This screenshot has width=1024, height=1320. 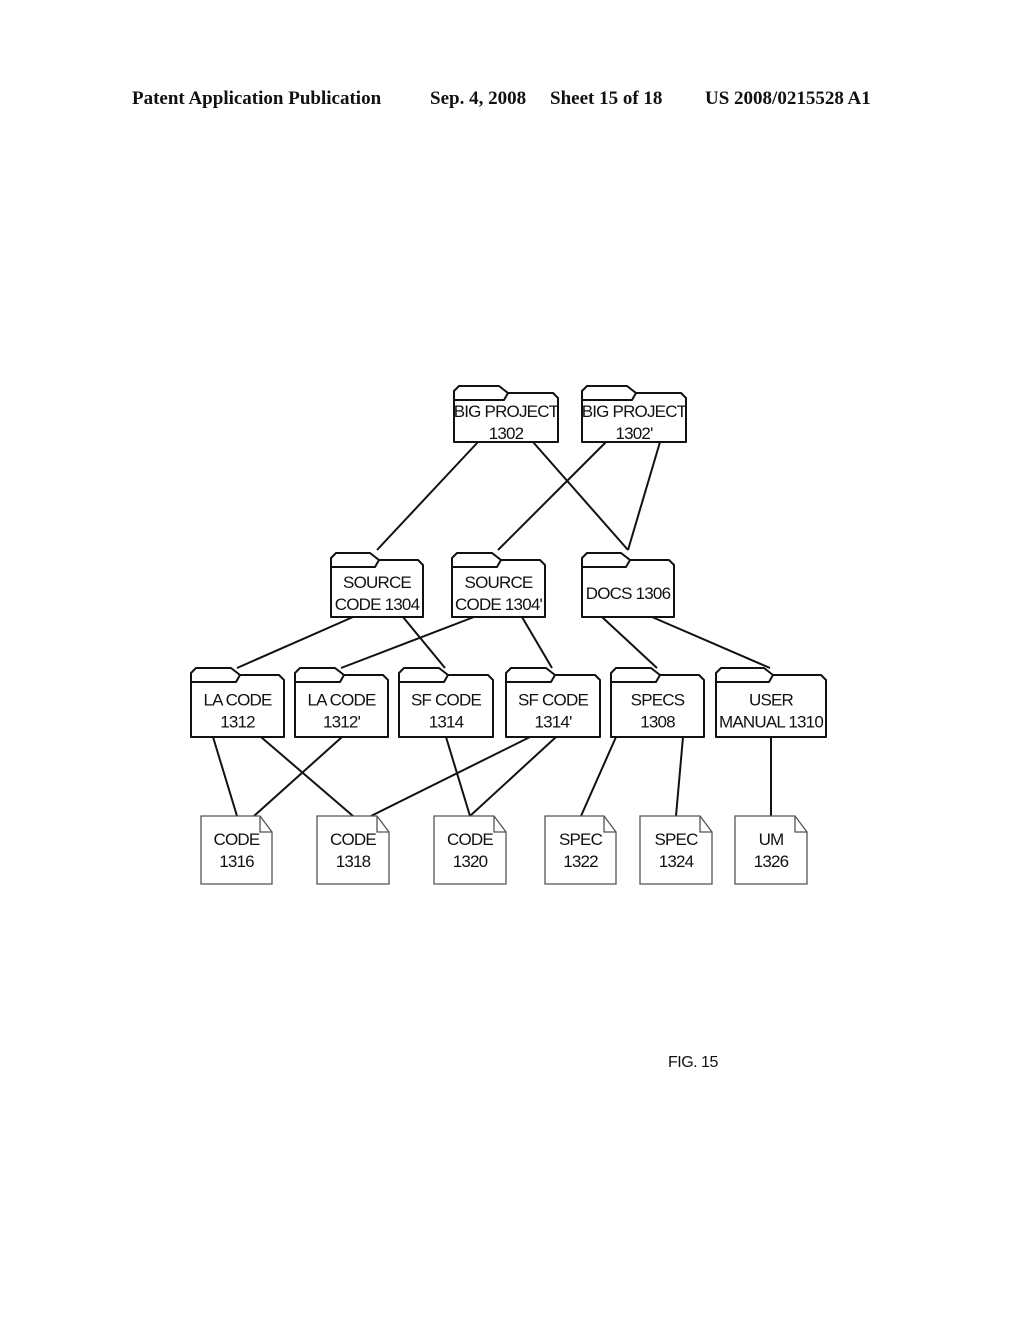 What do you see at coordinates (771, 861) in the screenshot?
I see `node-label-line: 1326` at bounding box center [771, 861].